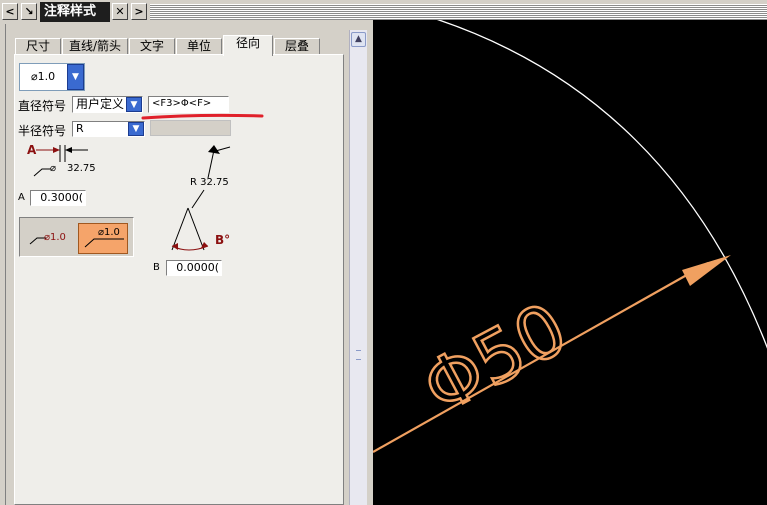 Image resolution: width=767 pixels, height=505 pixels. I want to click on pin-icon: ↘, so click(29, 11).